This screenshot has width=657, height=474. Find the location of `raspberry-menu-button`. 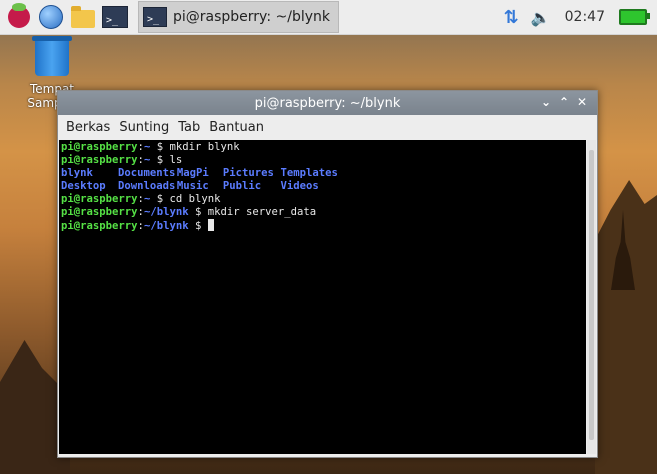

raspberry-menu-button is located at coordinates (19, 16).